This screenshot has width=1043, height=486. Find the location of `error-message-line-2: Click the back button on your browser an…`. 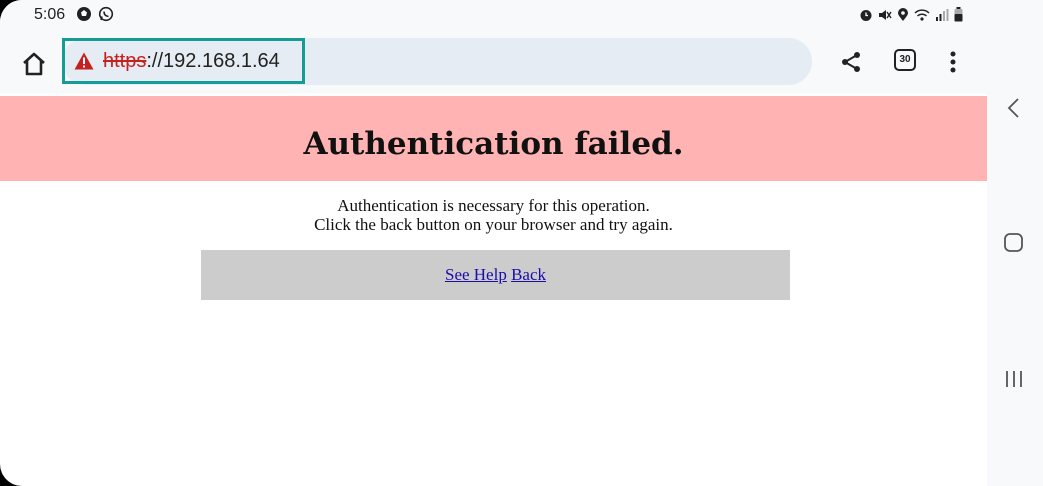

error-message-line-2: Click the back button on your browser an… is located at coordinates (493, 224).